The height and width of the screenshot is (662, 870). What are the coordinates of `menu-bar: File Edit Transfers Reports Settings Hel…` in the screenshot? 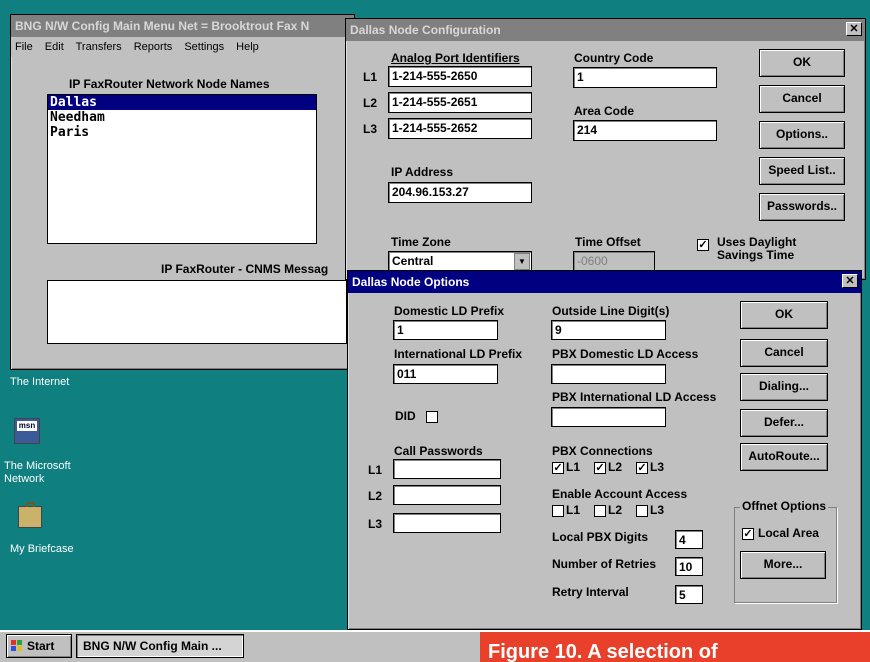 It's located at (182, 47).